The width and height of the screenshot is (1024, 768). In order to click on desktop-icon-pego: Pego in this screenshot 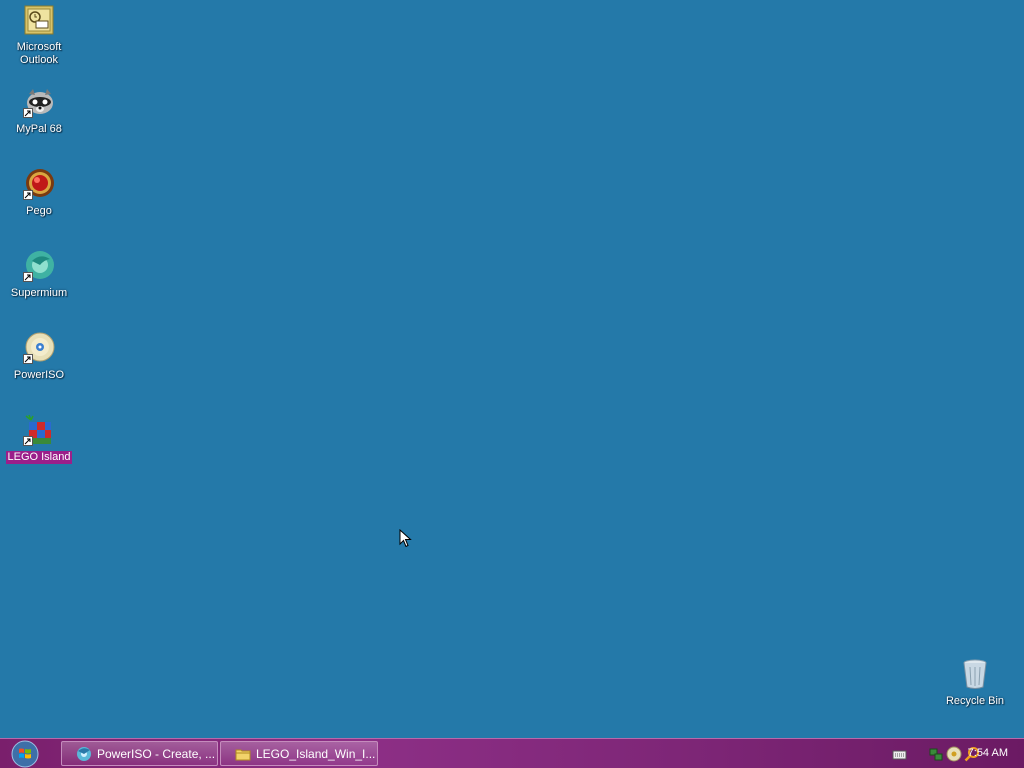, I will do `click(39, 193)`.